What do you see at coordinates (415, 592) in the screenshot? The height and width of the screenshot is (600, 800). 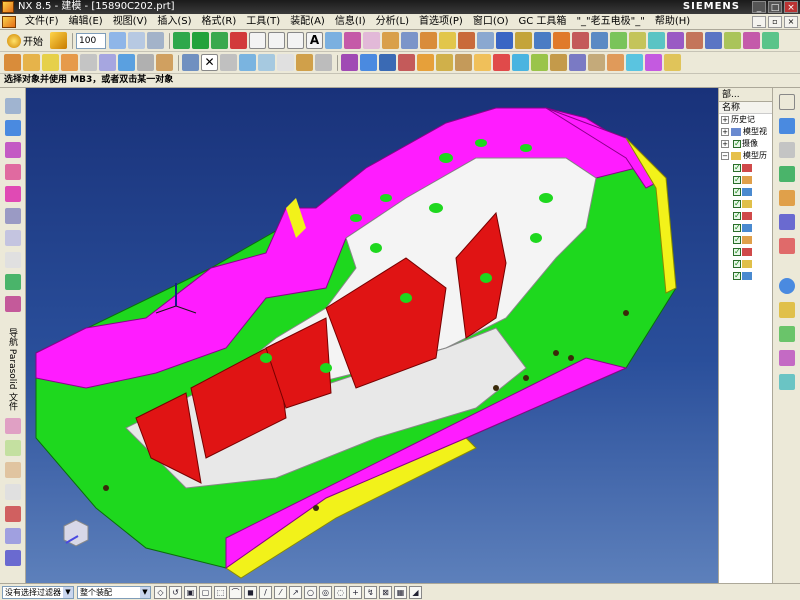 I see `snap-pole-icon: ◢` at bounding box center [415, 592].